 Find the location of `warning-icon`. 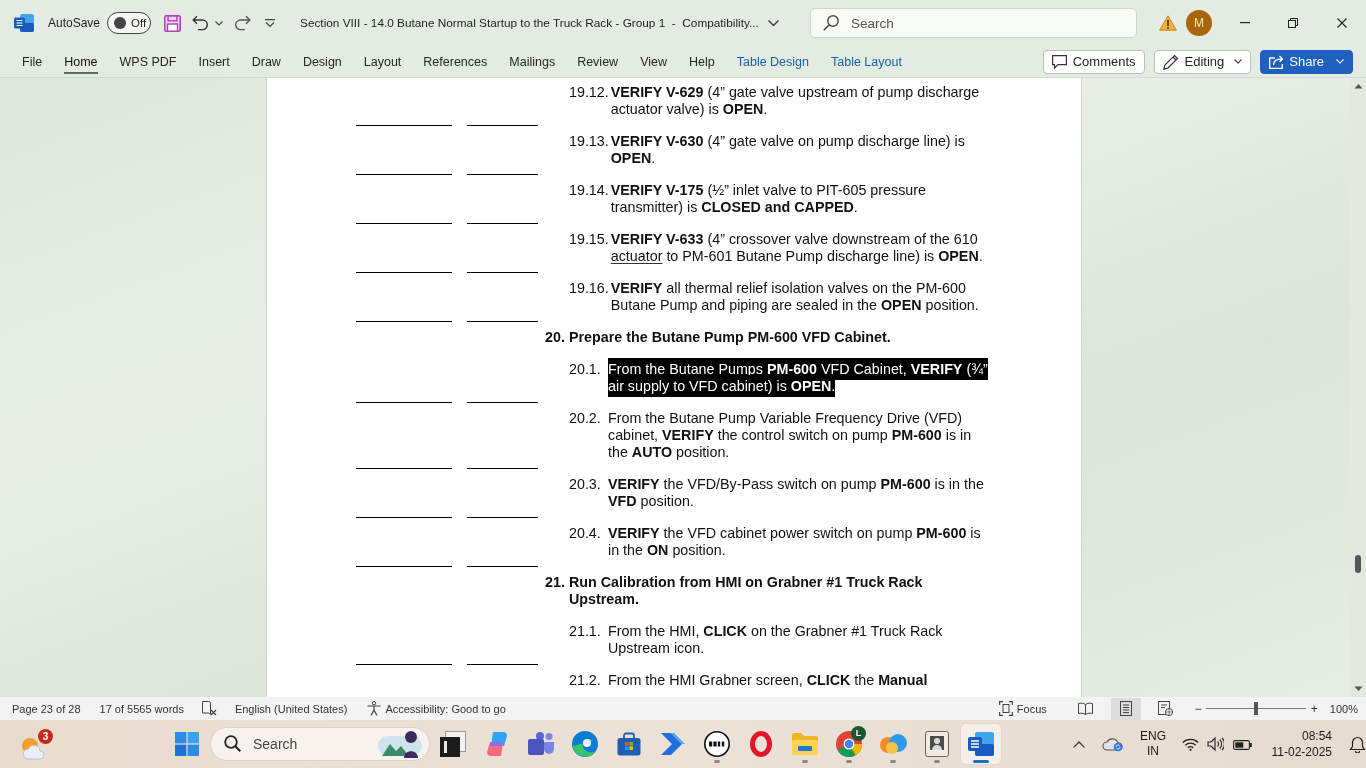

warning-icon is located at coordinates (1168, 23).